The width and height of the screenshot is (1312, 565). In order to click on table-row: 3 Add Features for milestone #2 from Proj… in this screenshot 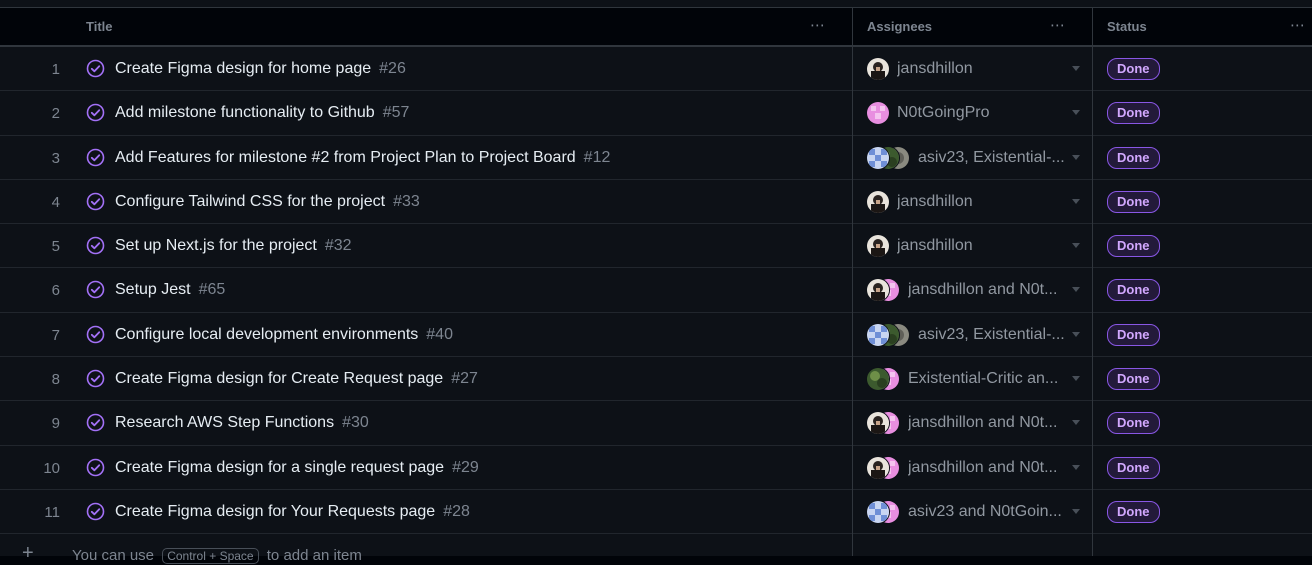, I will do `click(656, 157)`.